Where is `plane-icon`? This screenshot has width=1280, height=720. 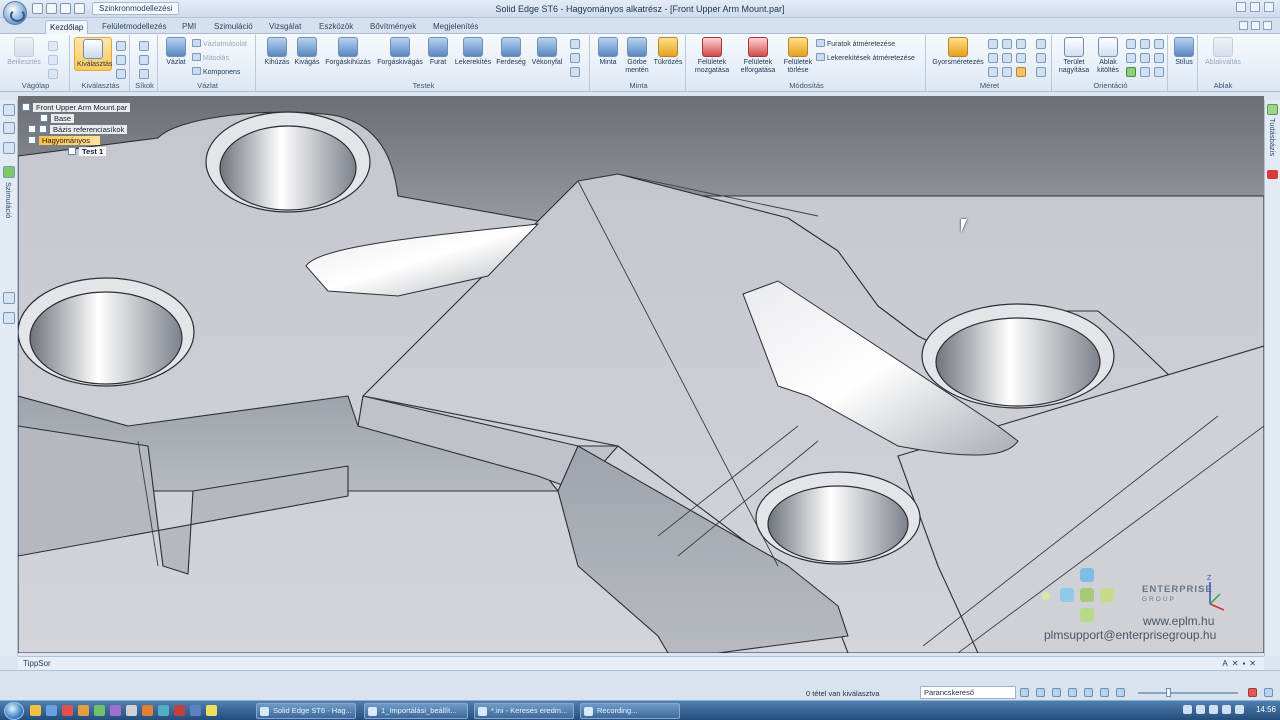
plane-icon is located at coordinates (144, 46).